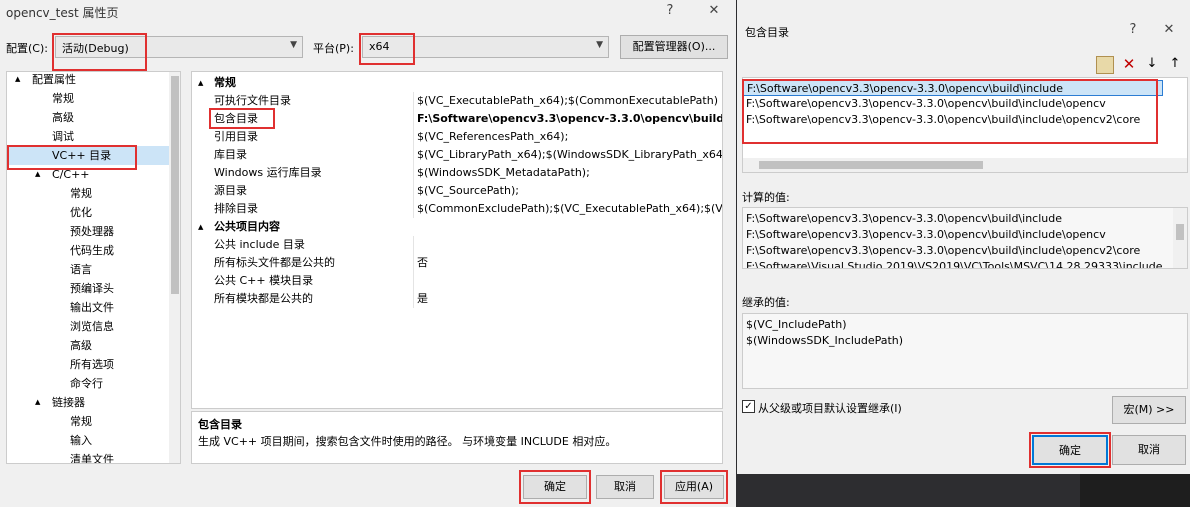 The height and width of the screenshot is (507, 1190). I want to click on tree-scrollbar, so click(174, 267).